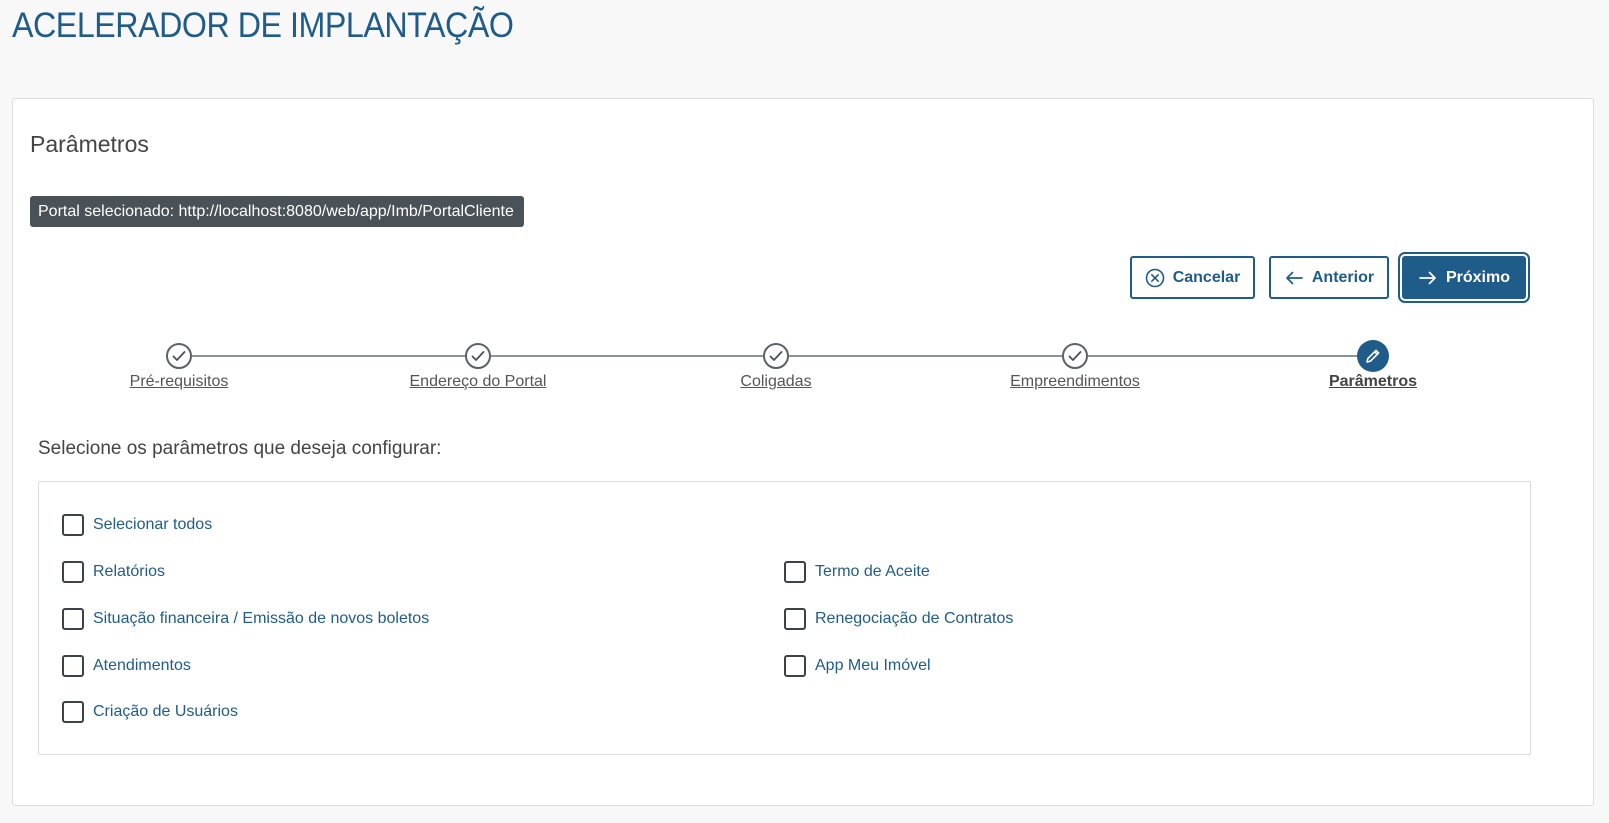 The height and width of the screenshot is (823, 1609). What do you see at coordinates (776, 382) in the screenshot?
I see `step-label: Coligadas` at bounding box center [776, 382].